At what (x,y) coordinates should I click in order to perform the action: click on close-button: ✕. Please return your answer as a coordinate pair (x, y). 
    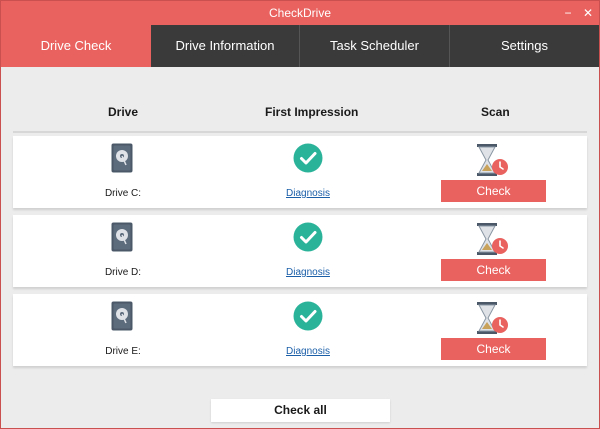
    Looking at the image, I should click on (588, 13).